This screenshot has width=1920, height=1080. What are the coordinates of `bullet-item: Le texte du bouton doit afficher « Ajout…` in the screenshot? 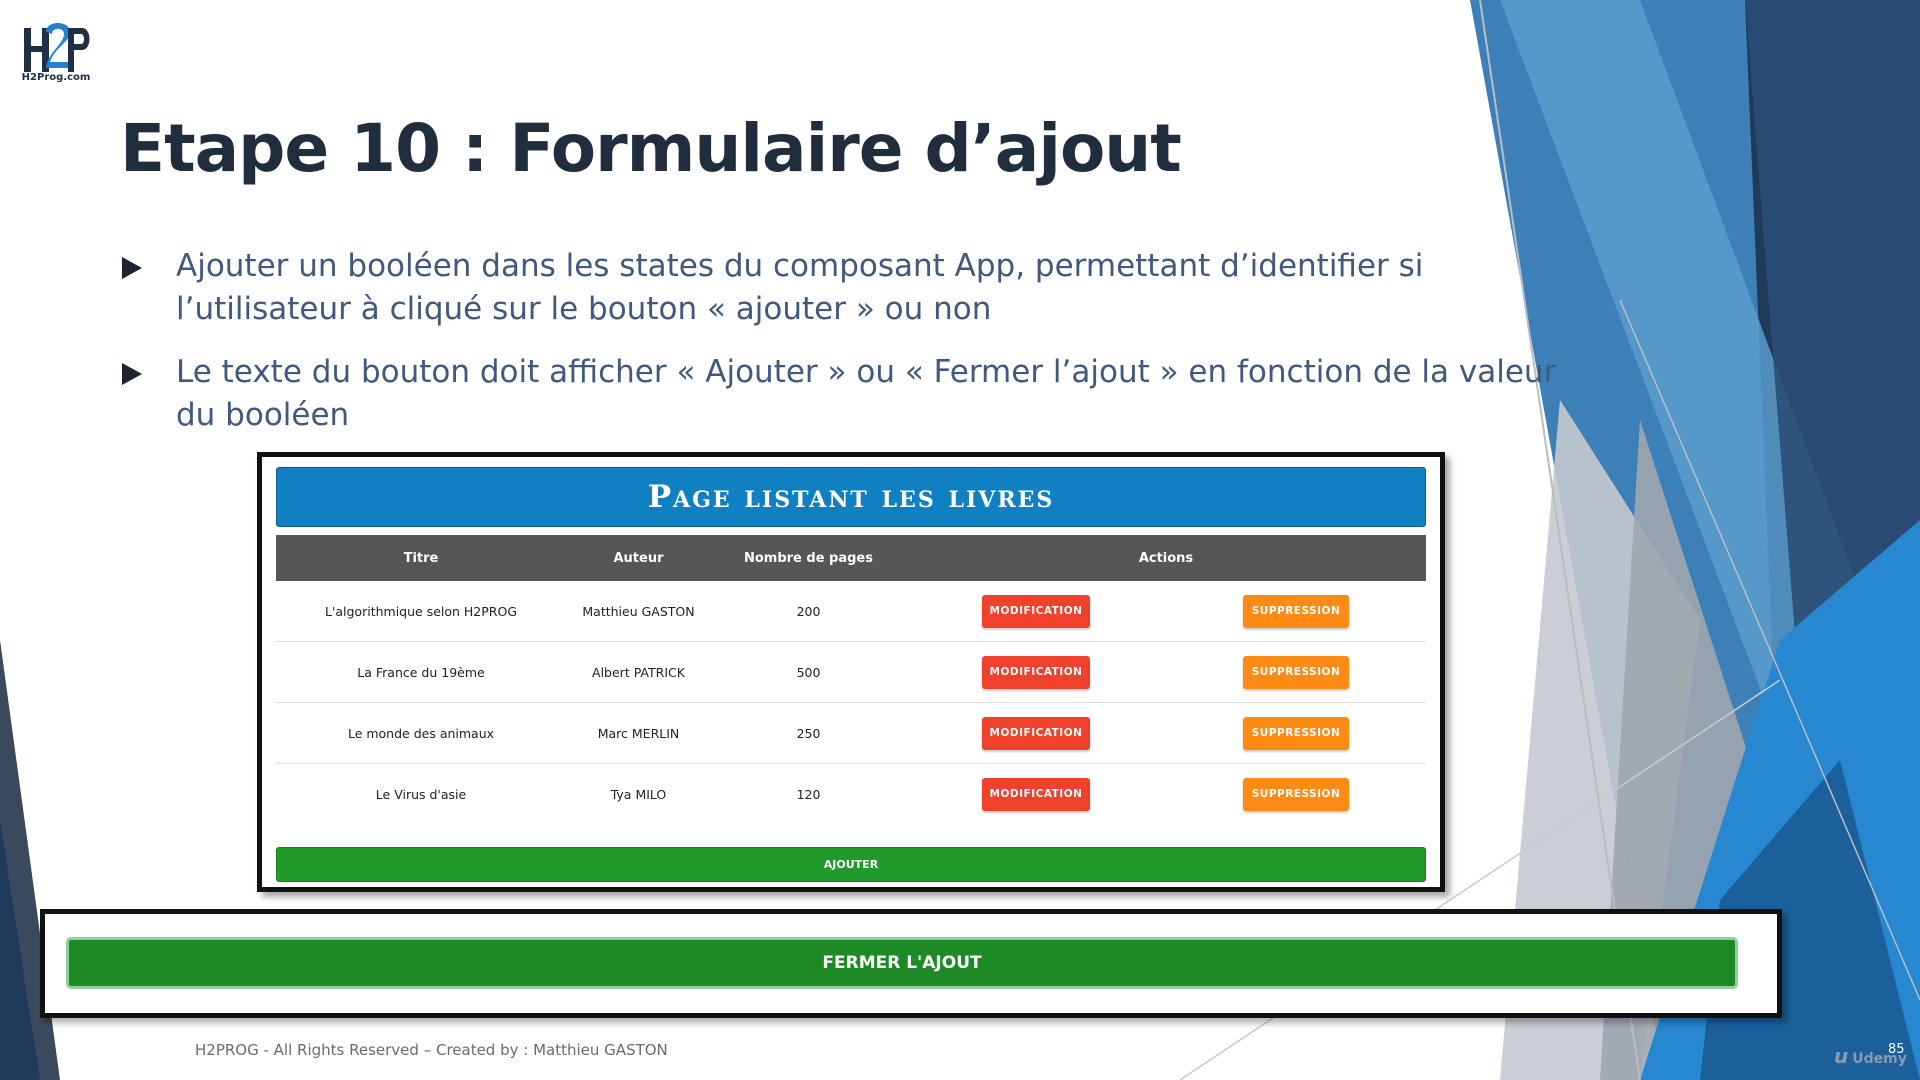 It's located at (840, 394).